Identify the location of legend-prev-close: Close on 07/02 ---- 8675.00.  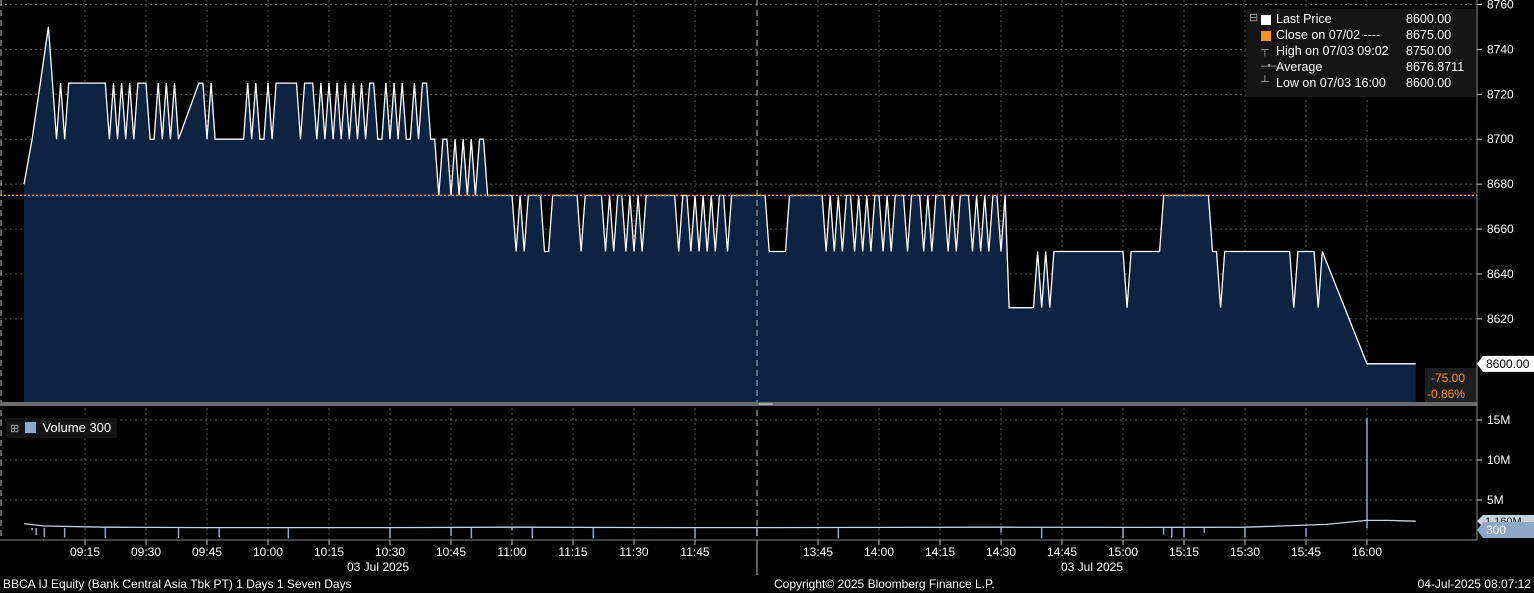
(1361, 36).